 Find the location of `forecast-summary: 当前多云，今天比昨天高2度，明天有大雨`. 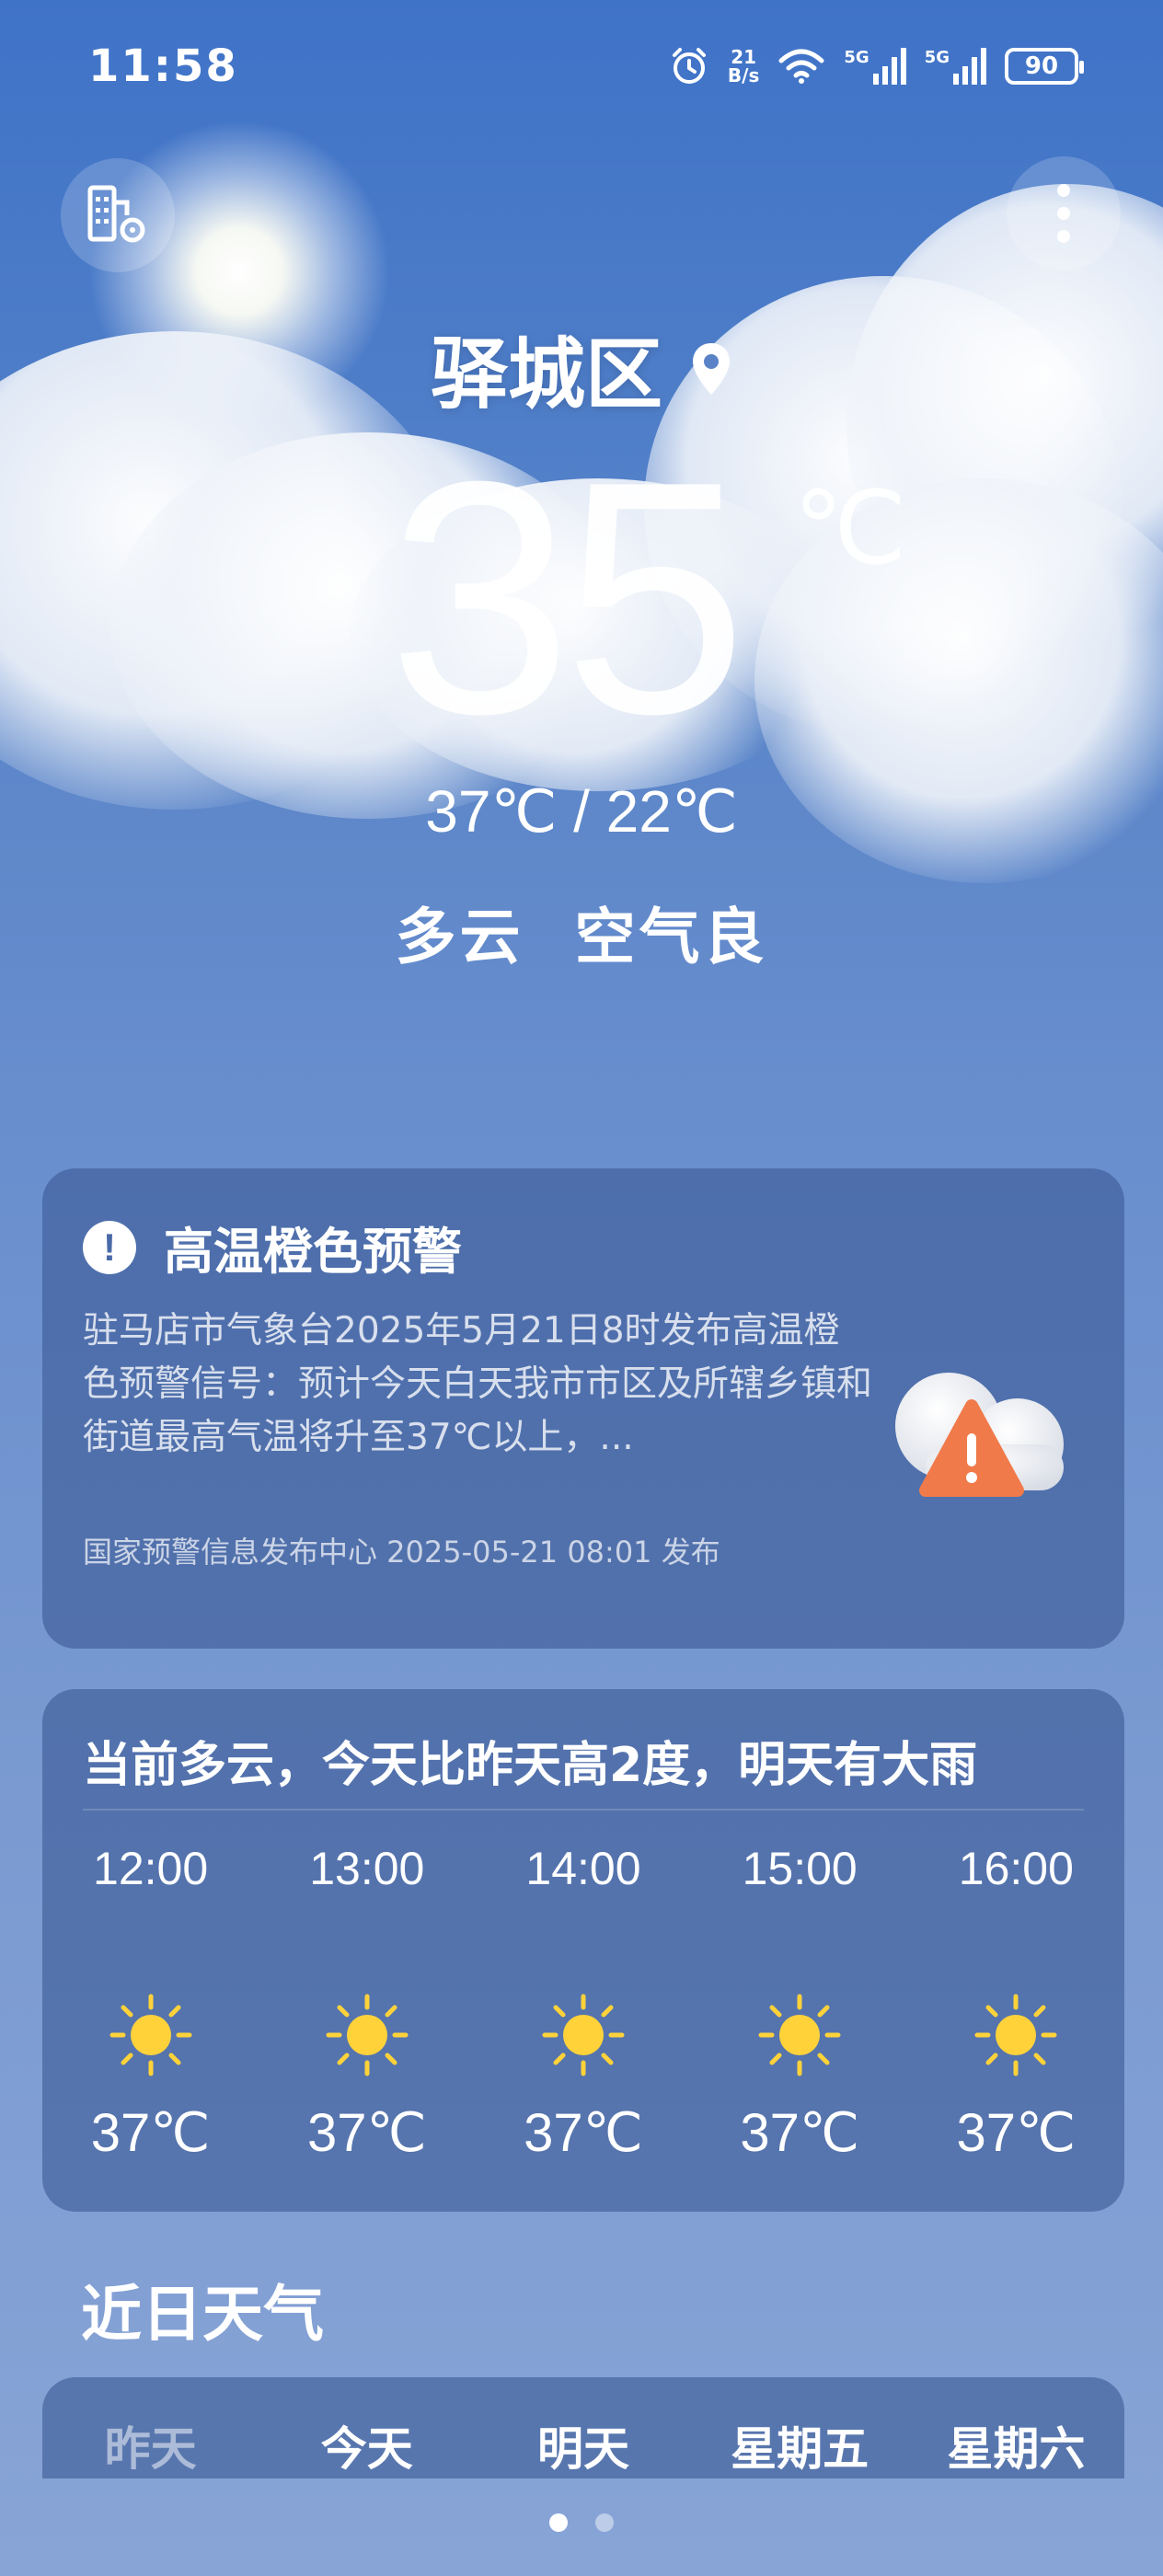

forecast-summary: 当前多云，今天比昨天高2度，明天有大雨 is located at coordinates (531, 1765).